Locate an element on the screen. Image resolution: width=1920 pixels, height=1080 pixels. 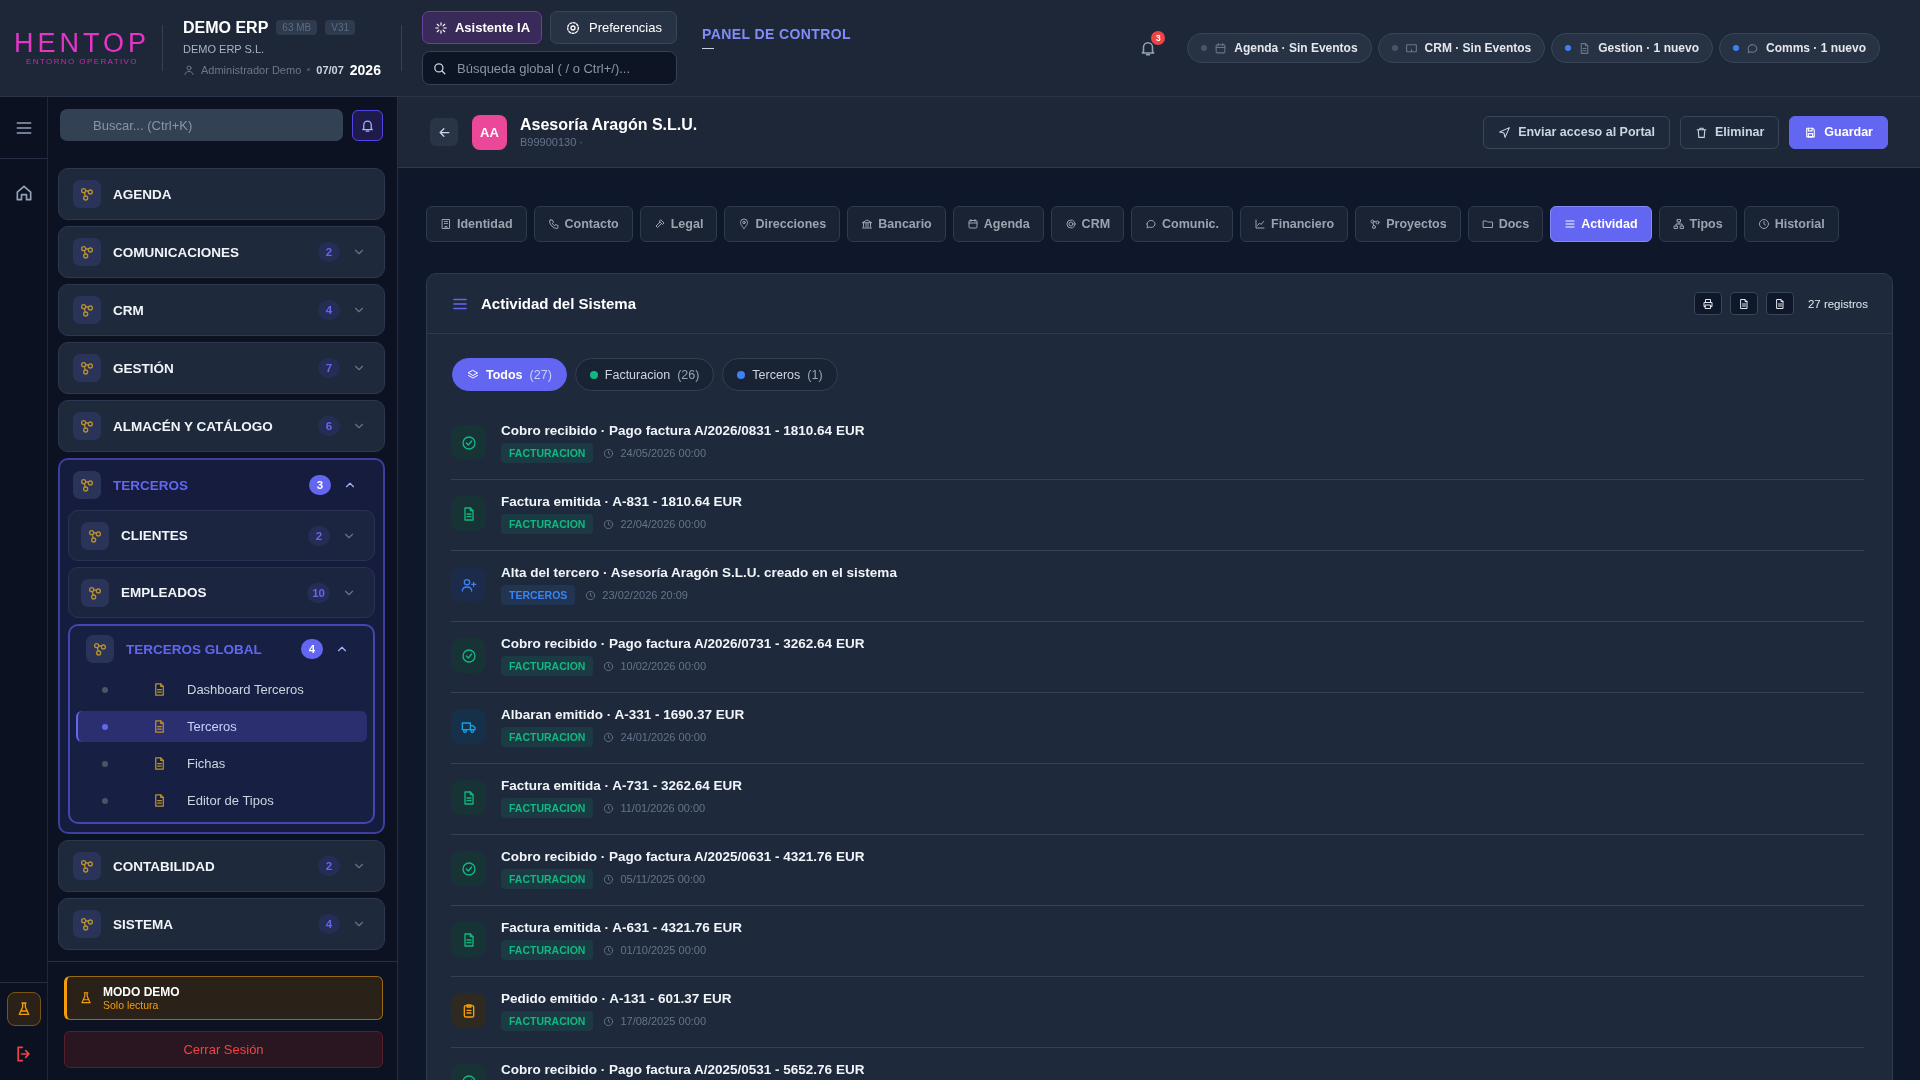
status-pill: Comms · 1 nuevo is located at coordinates (1799, 48).